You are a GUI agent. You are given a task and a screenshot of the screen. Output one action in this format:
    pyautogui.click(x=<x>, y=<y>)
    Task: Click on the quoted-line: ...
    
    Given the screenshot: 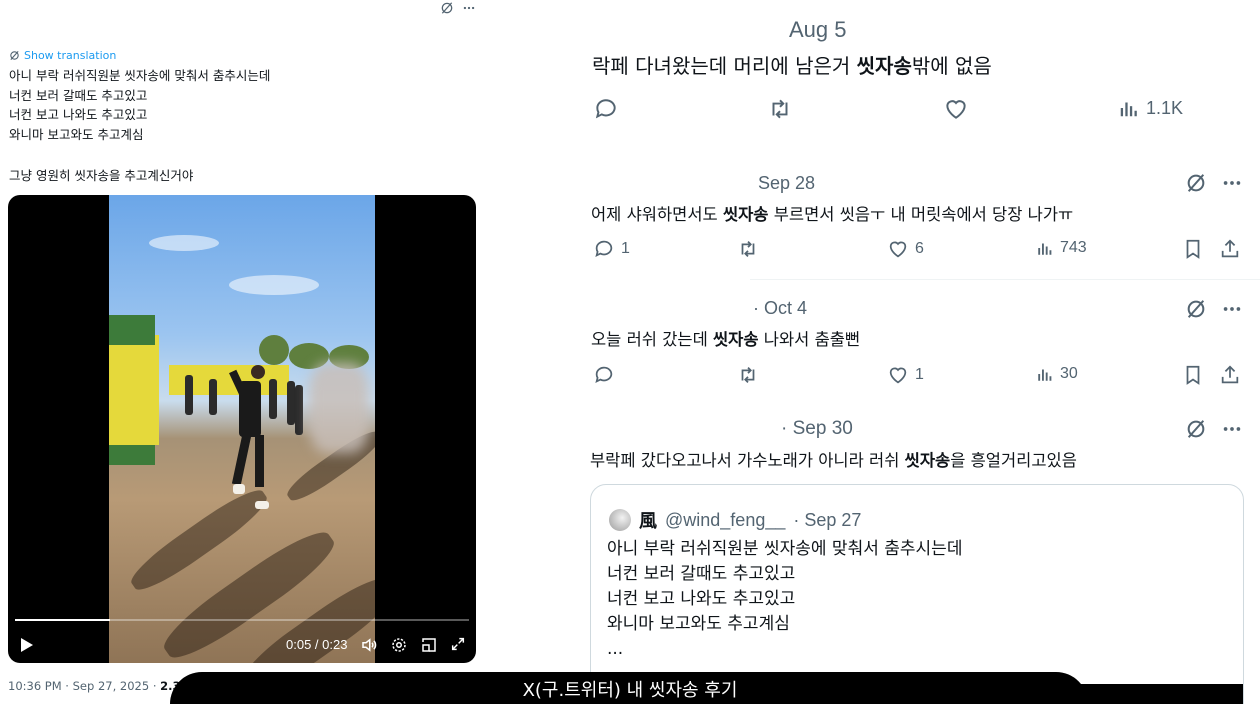 What is the action you would take?
    pyautogui.click(x=615, y=649)
    